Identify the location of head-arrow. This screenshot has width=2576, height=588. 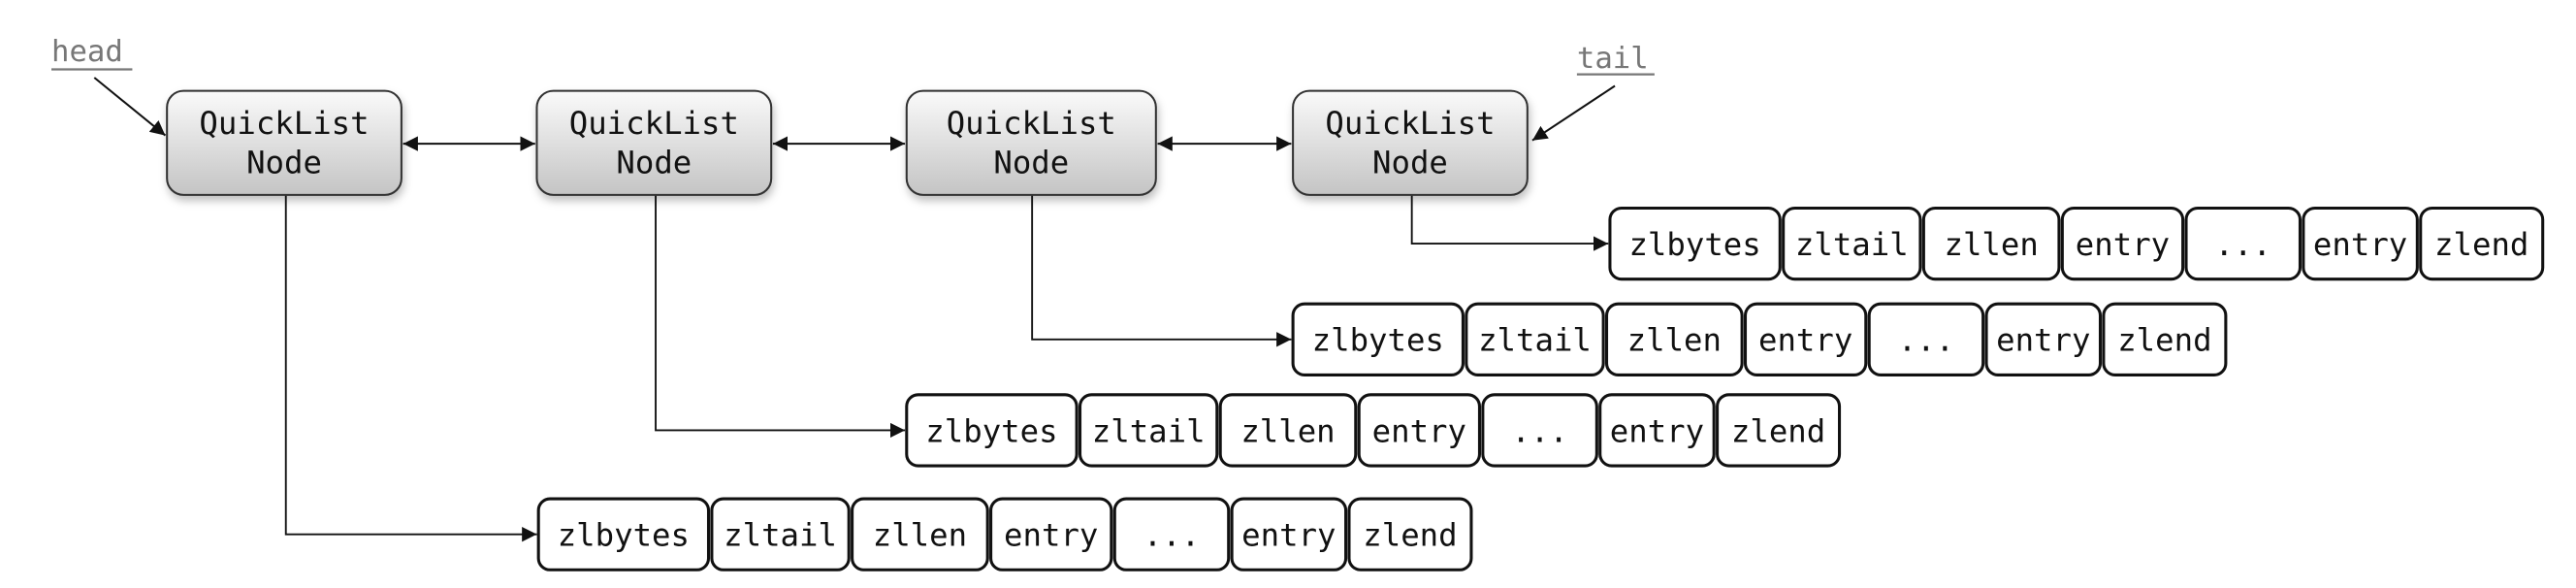
(130, 107).